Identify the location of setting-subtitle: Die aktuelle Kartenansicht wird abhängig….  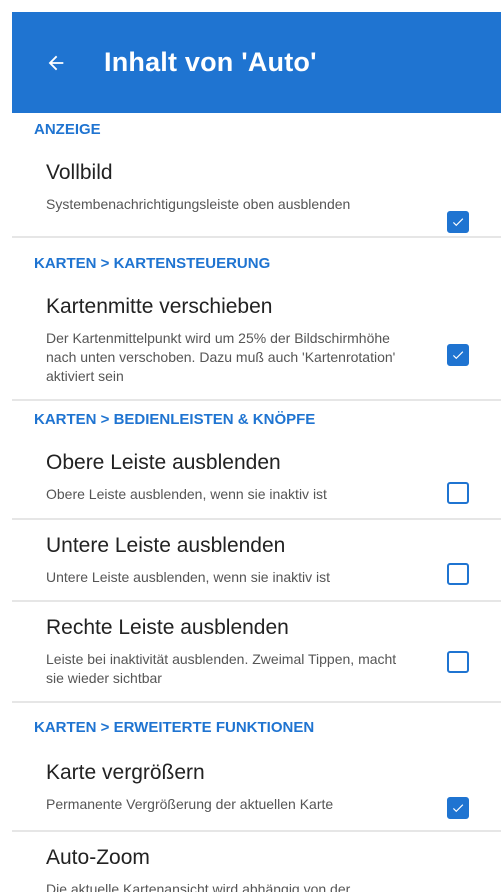
(198, 886).